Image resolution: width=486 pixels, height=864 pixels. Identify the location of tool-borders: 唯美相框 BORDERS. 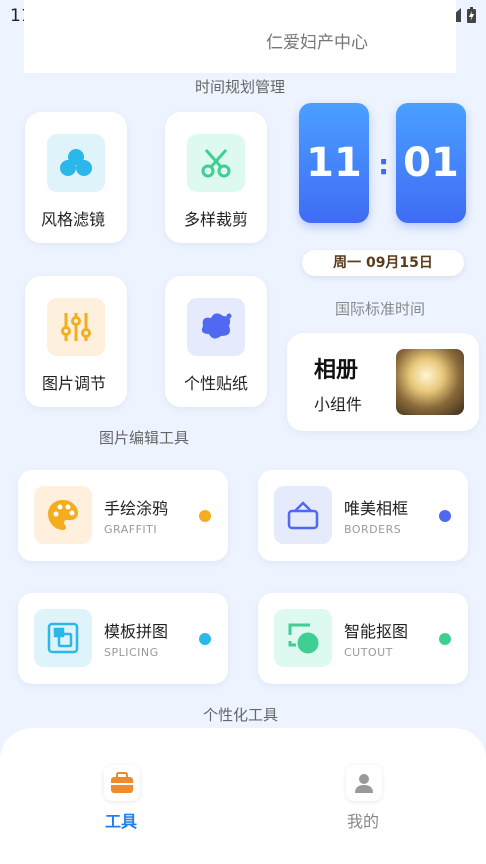
(363, 515).